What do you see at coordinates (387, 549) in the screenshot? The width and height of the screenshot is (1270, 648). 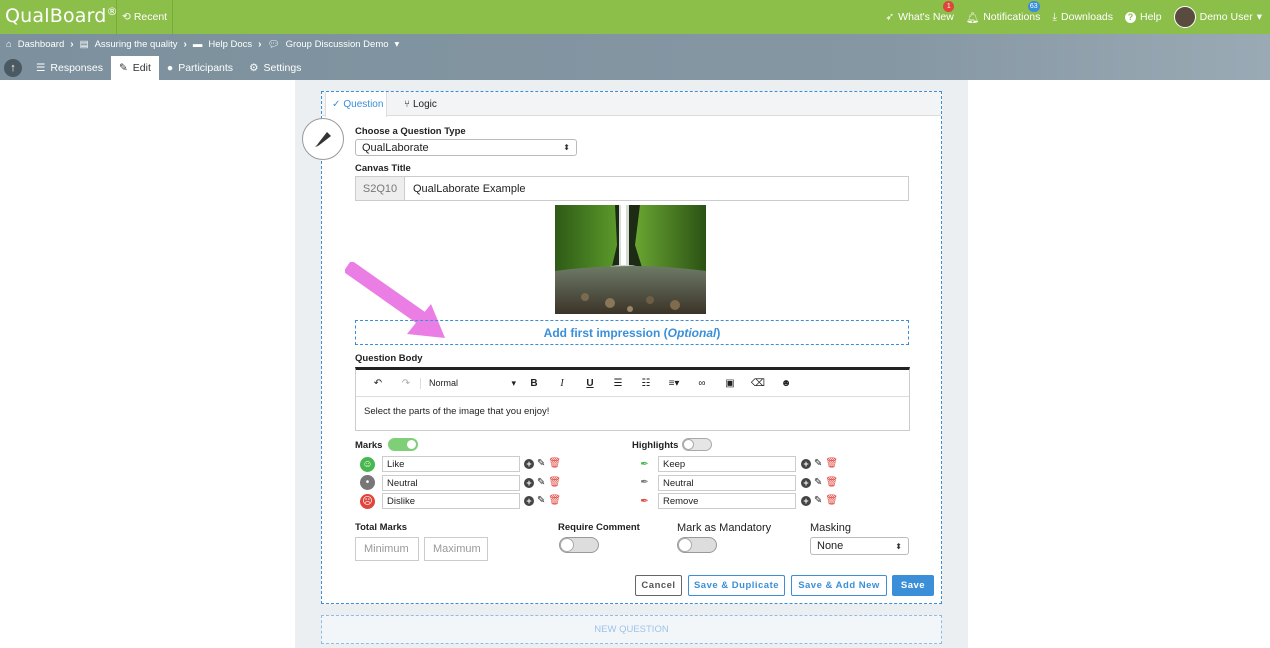 I see `minimum-input: Minimum` at bounding box center [387, 549].